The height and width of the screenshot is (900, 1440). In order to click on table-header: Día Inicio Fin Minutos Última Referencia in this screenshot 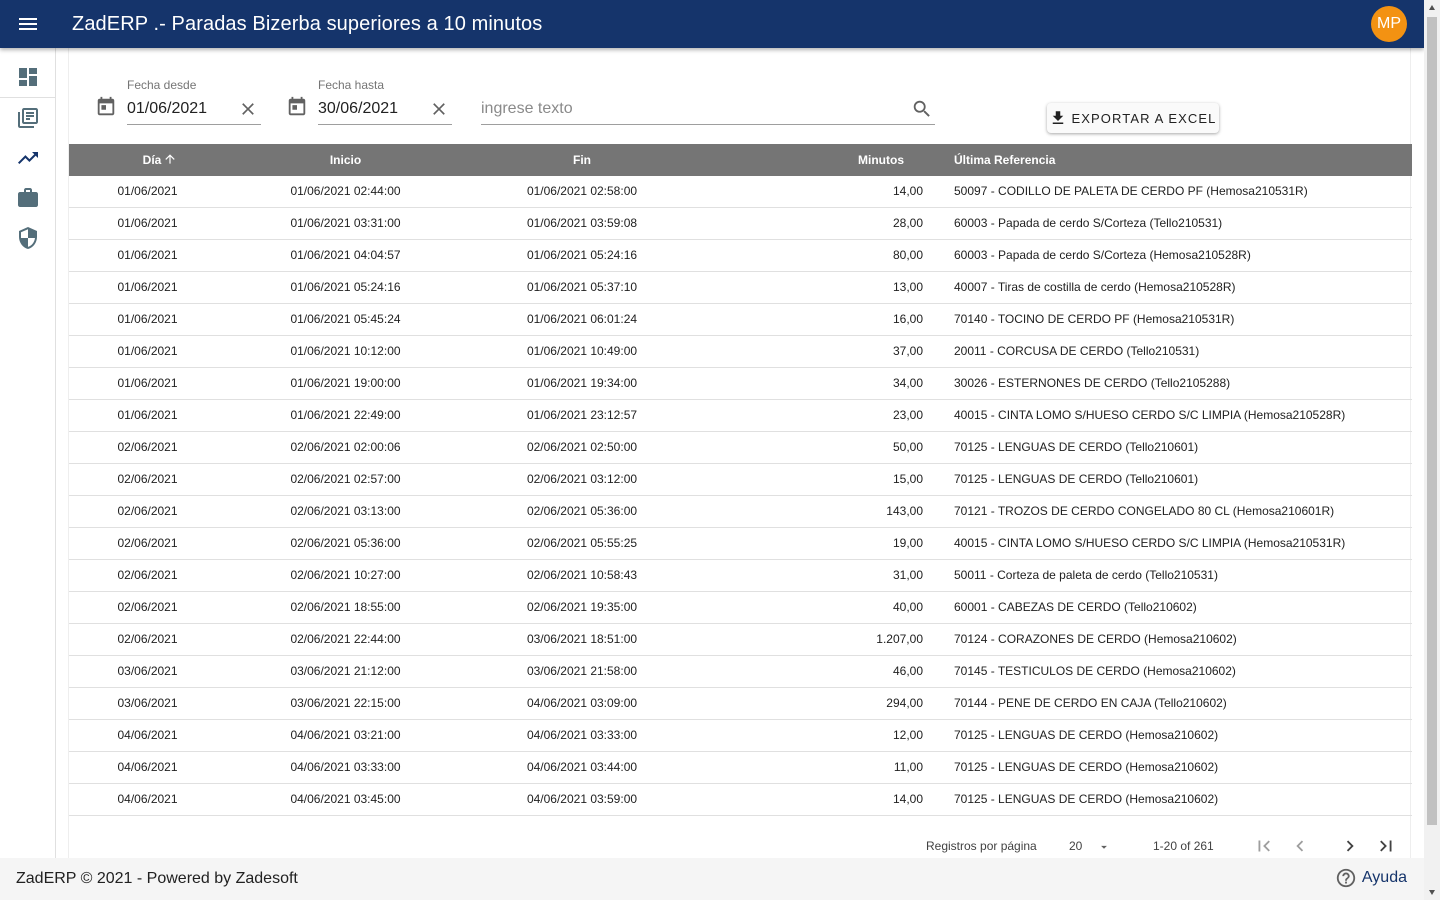, I will do `click(740, 160)`.